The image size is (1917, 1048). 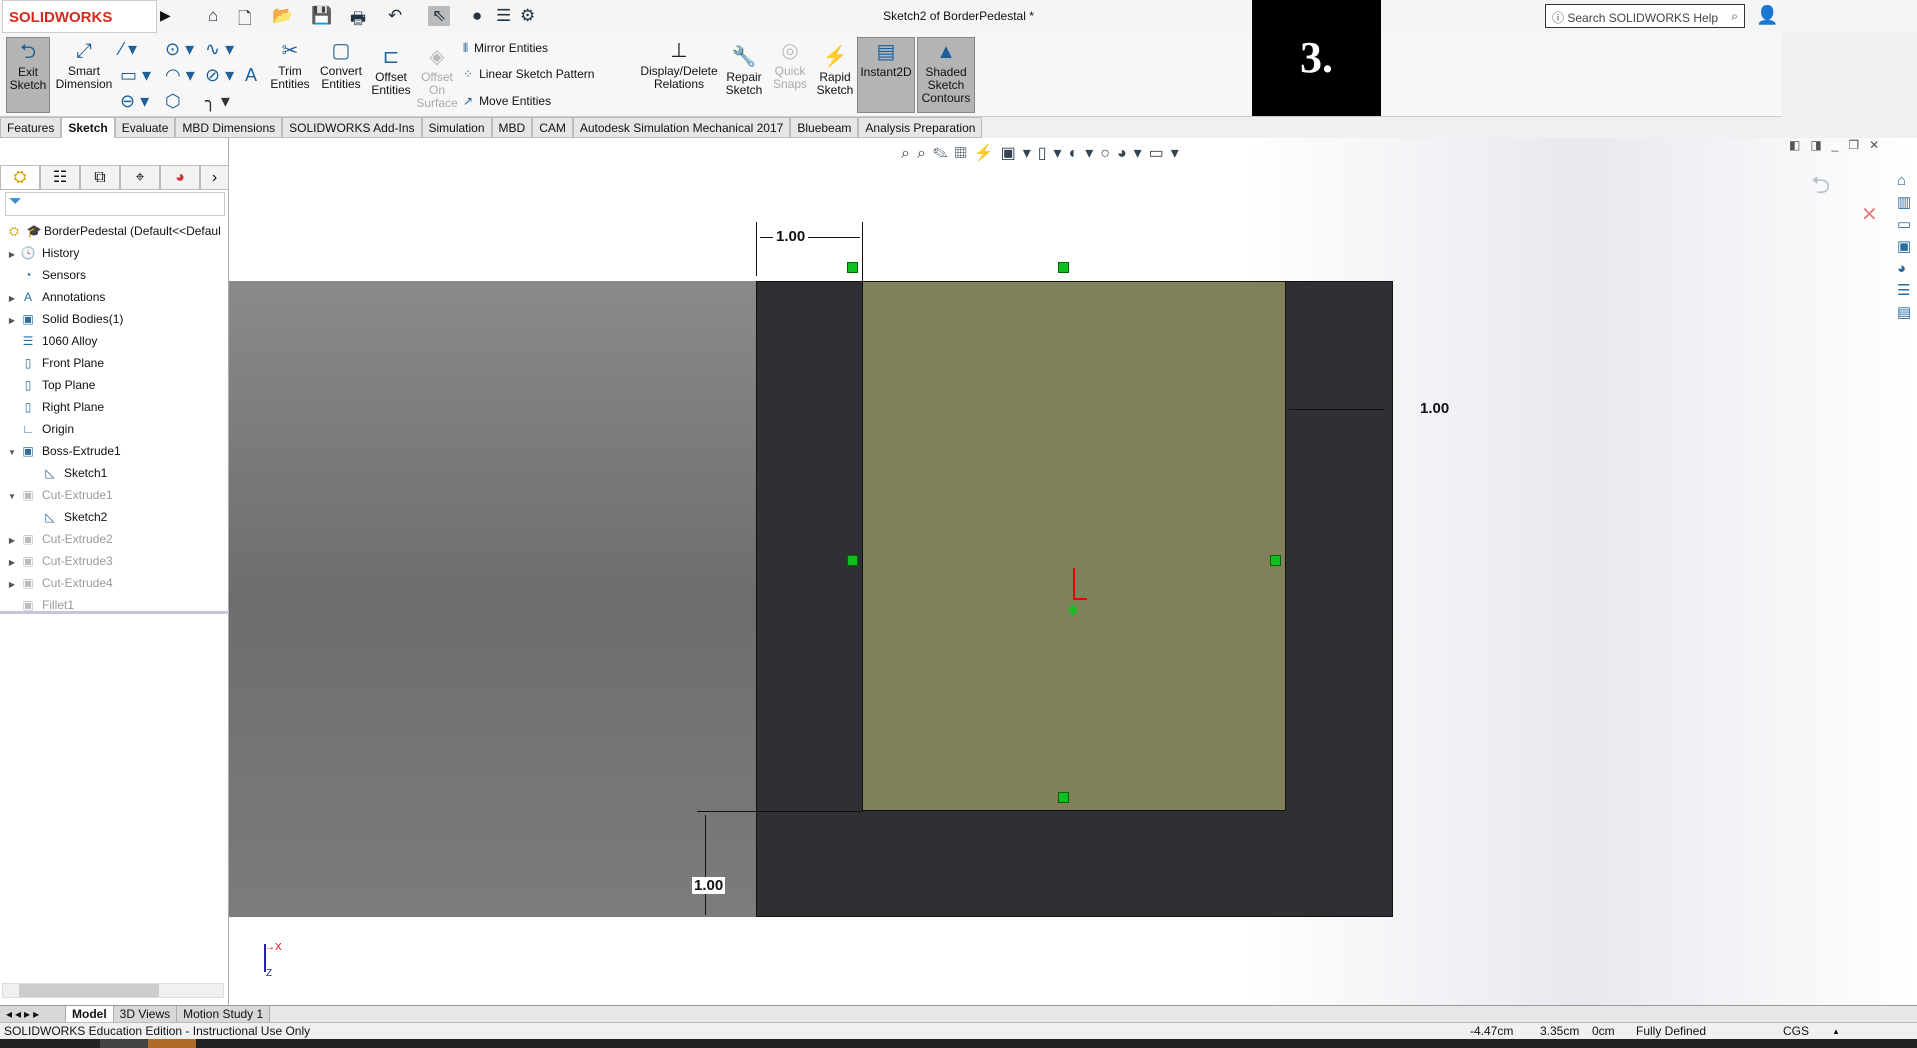 I want to click on dimension-right: 1.00, so click(x=1434, y=408).